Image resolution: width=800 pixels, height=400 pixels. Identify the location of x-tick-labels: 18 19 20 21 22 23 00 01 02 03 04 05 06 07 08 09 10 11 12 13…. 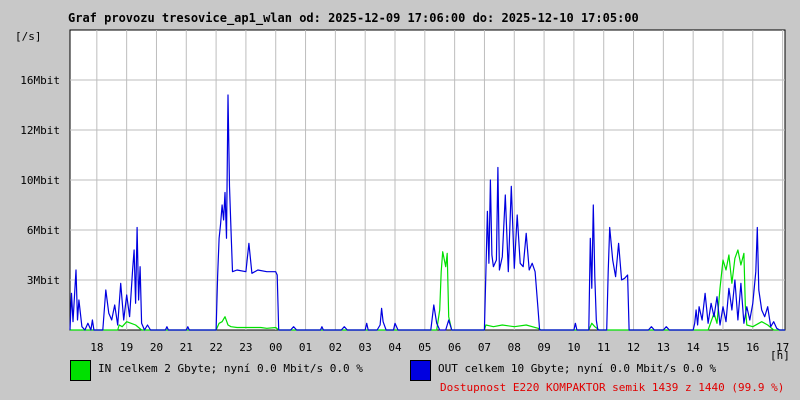
(439, 347).